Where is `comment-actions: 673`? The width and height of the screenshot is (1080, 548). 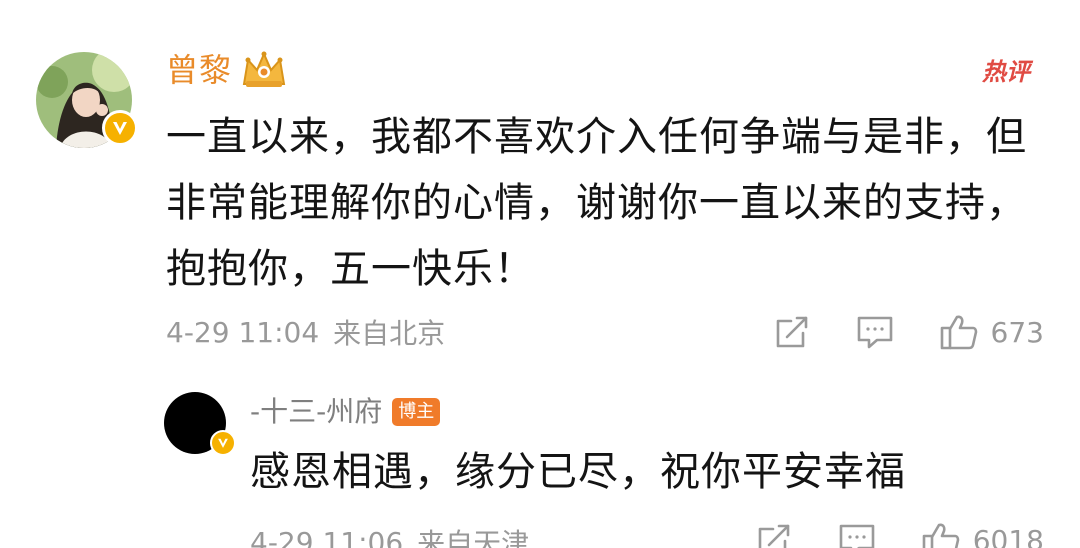
comment-actions: 673 is located at coordinates (886, 332).